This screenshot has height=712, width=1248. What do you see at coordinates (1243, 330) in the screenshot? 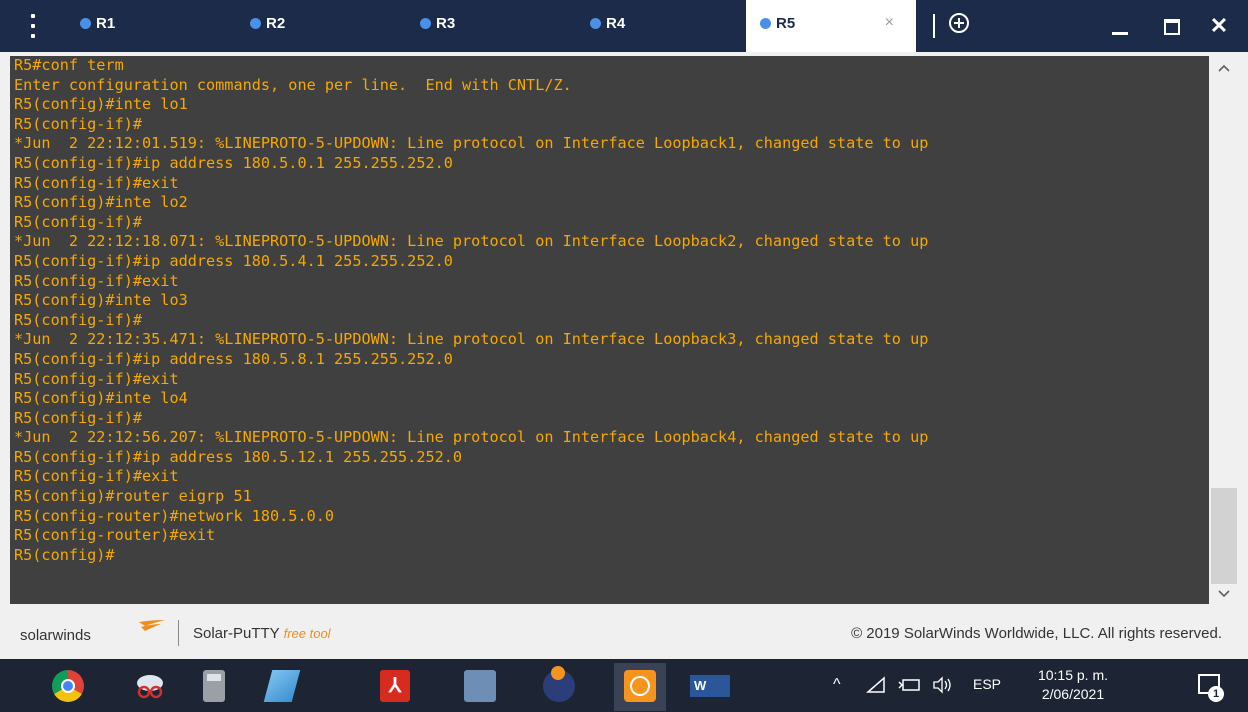
I see `window-border` at bounding box center [1243, 330].